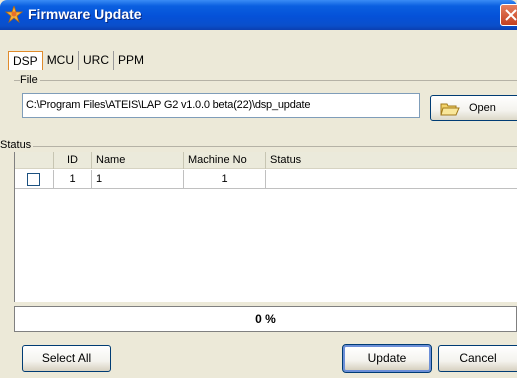 Image resolution: width=517 pixels, height=378 pixels. Describe the element at coordinates (73, 160) in the screenshot. I see `column-header-id: ID` at that location.